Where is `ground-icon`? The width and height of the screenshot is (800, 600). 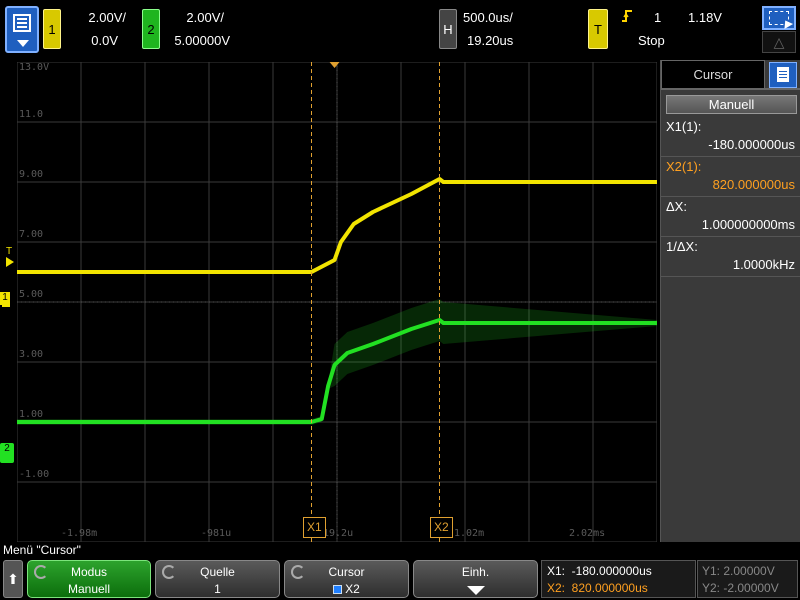 ground-icon is located at coordinates (6, 306).